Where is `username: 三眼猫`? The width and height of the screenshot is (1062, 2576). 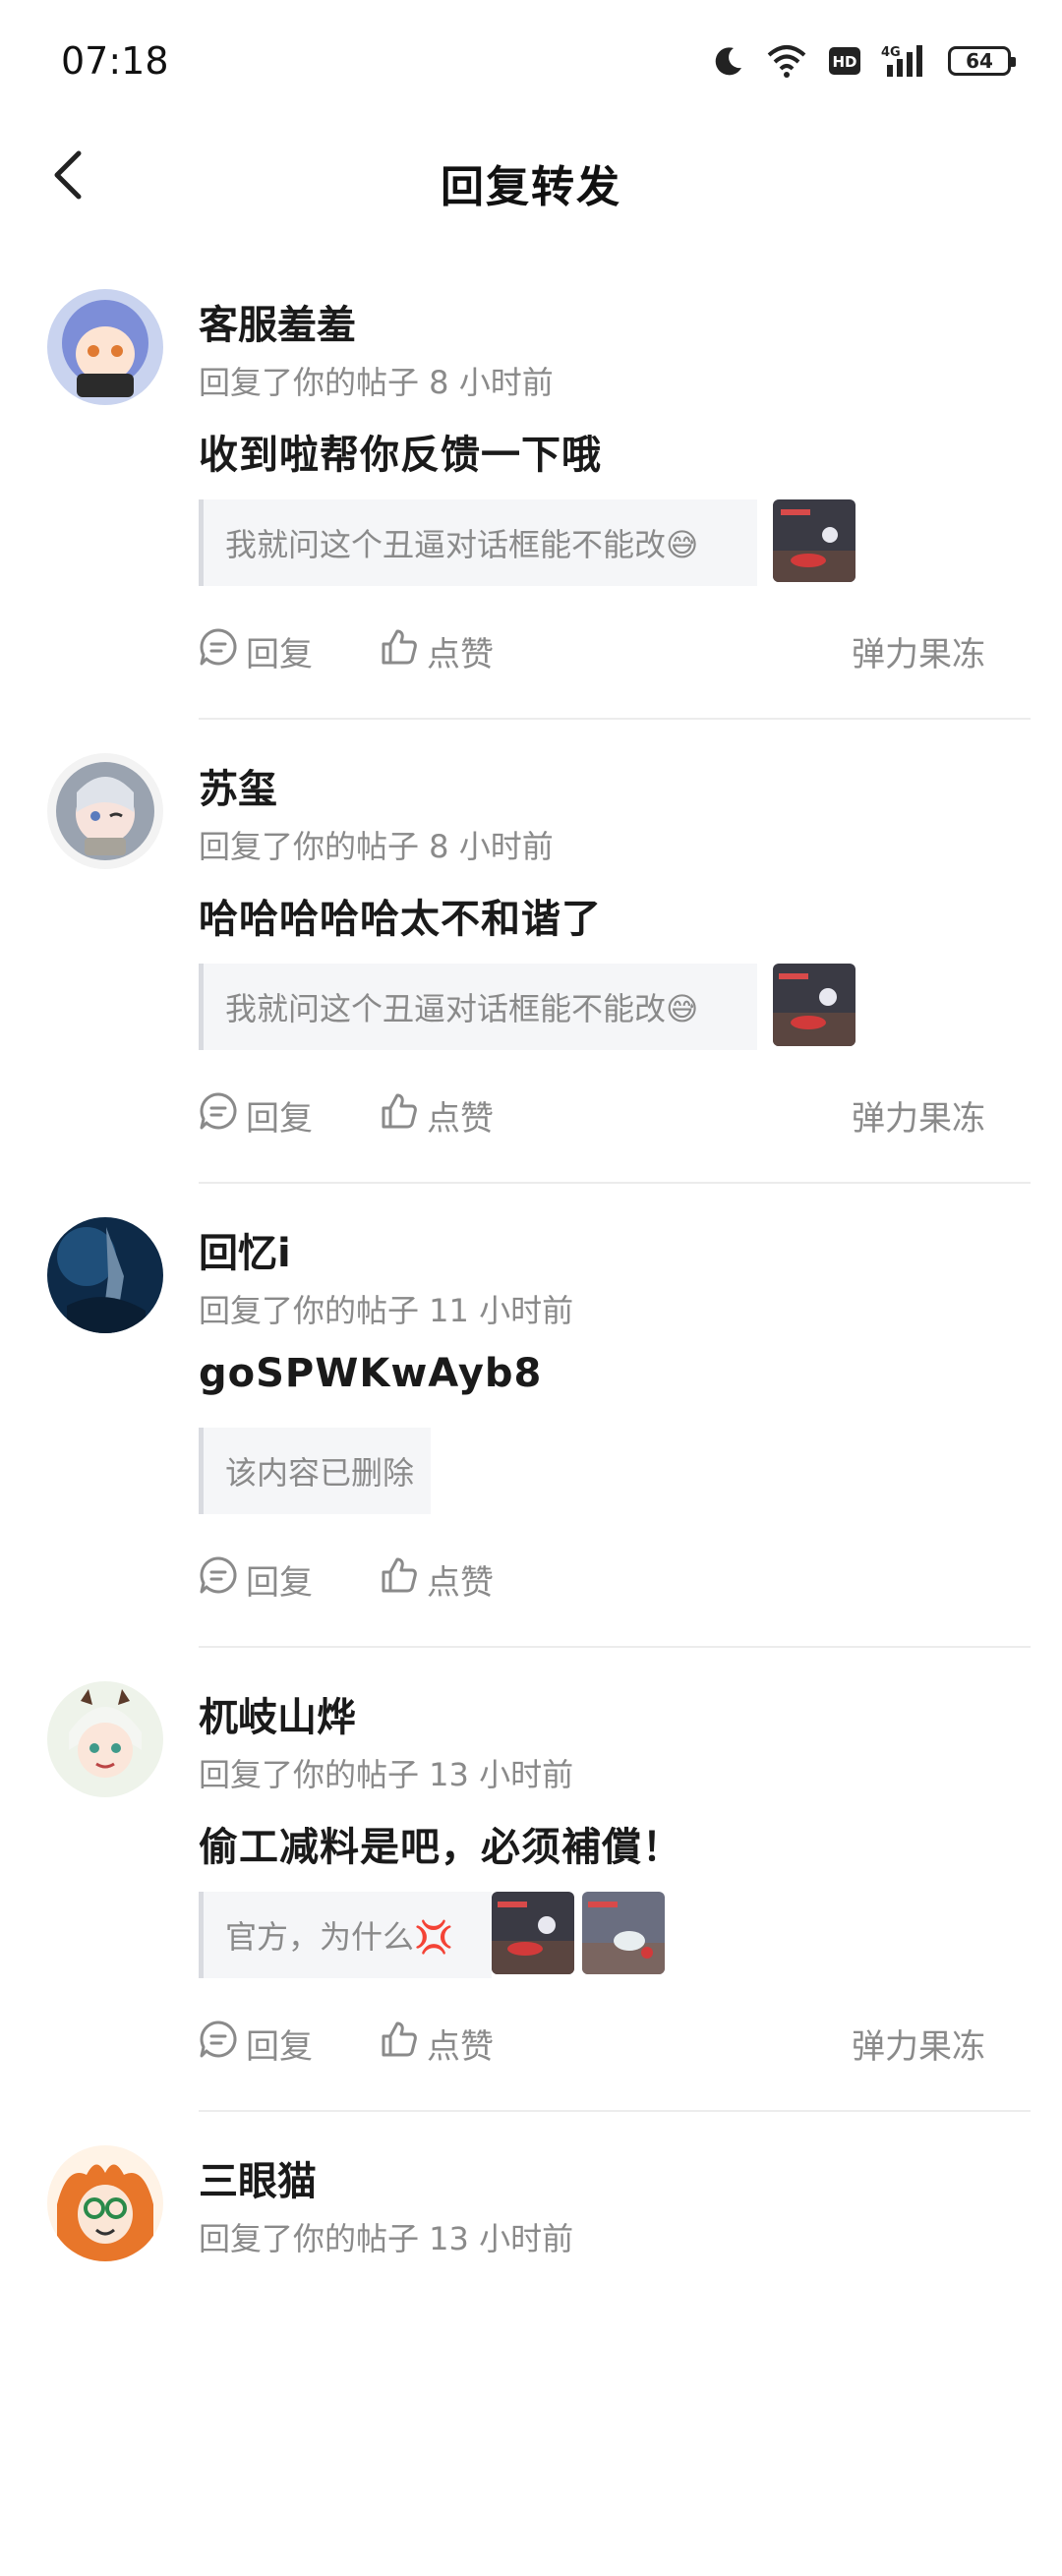 username: 三眼猫 is located at coordinates (258, 2177).